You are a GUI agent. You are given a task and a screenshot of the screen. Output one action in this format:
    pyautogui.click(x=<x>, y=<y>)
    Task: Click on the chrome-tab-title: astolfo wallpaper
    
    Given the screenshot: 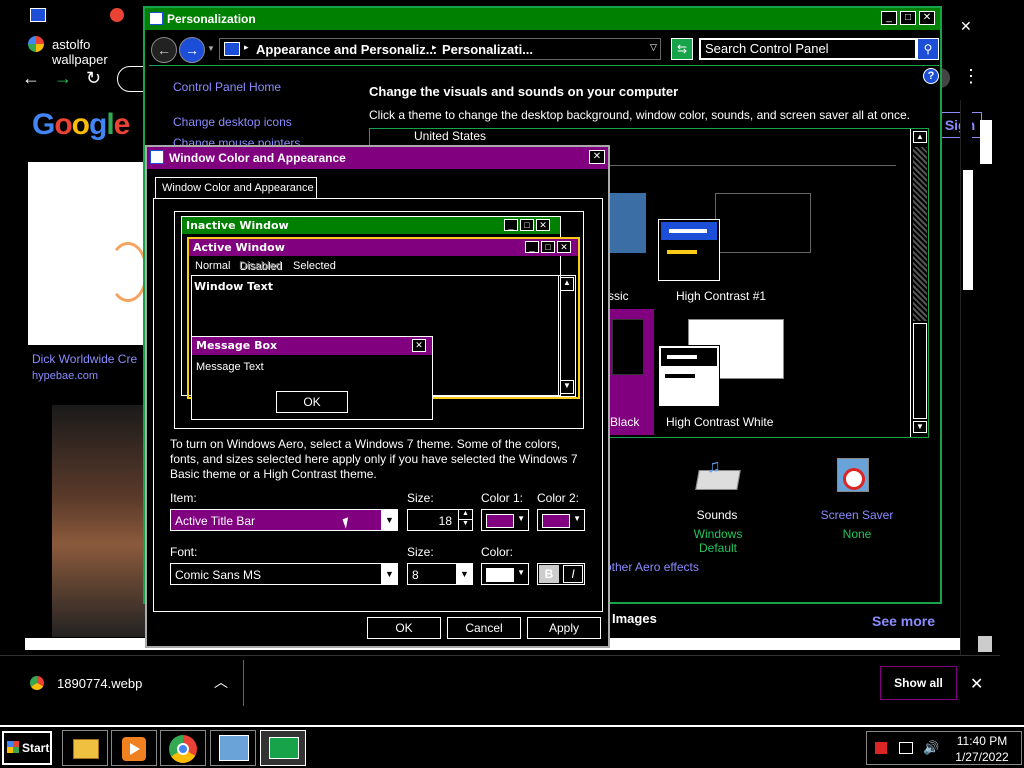 What is the action you would take?
    pyautogui.click(x=80, y=52)
    